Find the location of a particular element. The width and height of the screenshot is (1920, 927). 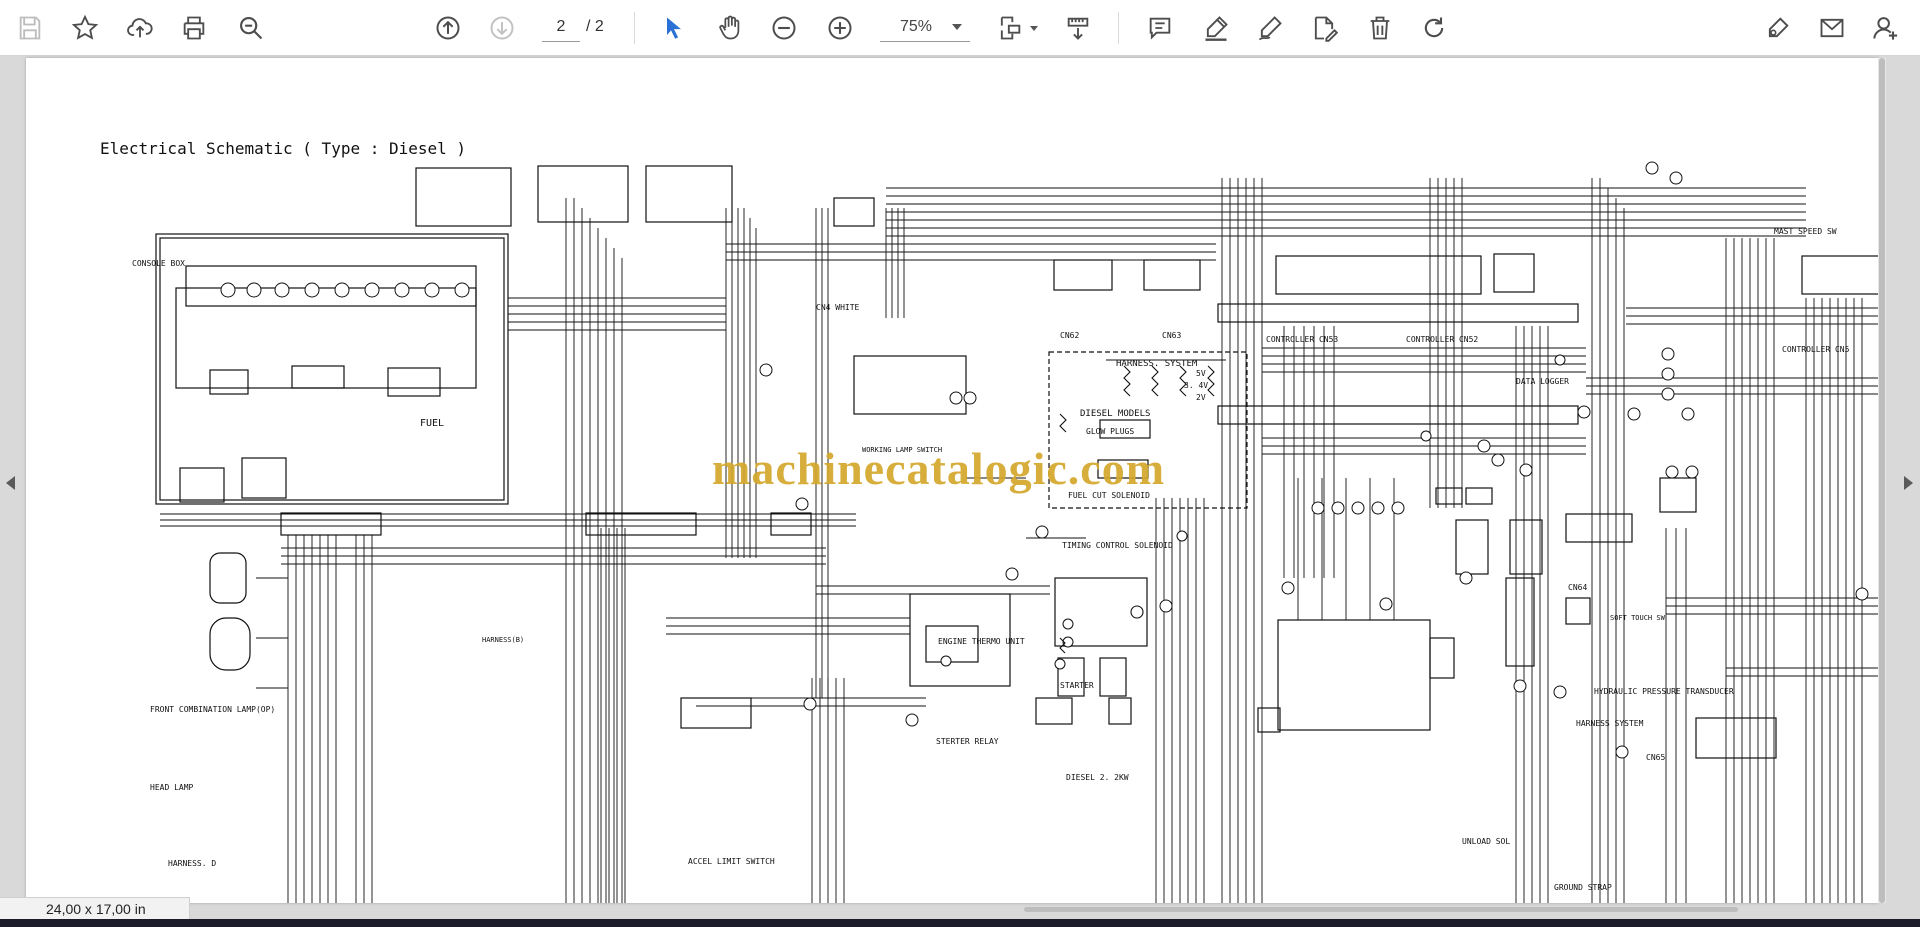

page-fit-icon is located at coordinates (1010, 28).